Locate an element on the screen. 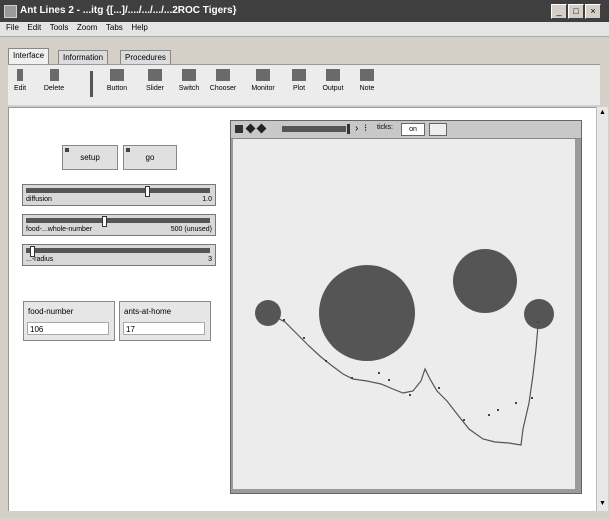 The image size is (609, 519). slider-value: 3 is located at coordinates (210, 259).